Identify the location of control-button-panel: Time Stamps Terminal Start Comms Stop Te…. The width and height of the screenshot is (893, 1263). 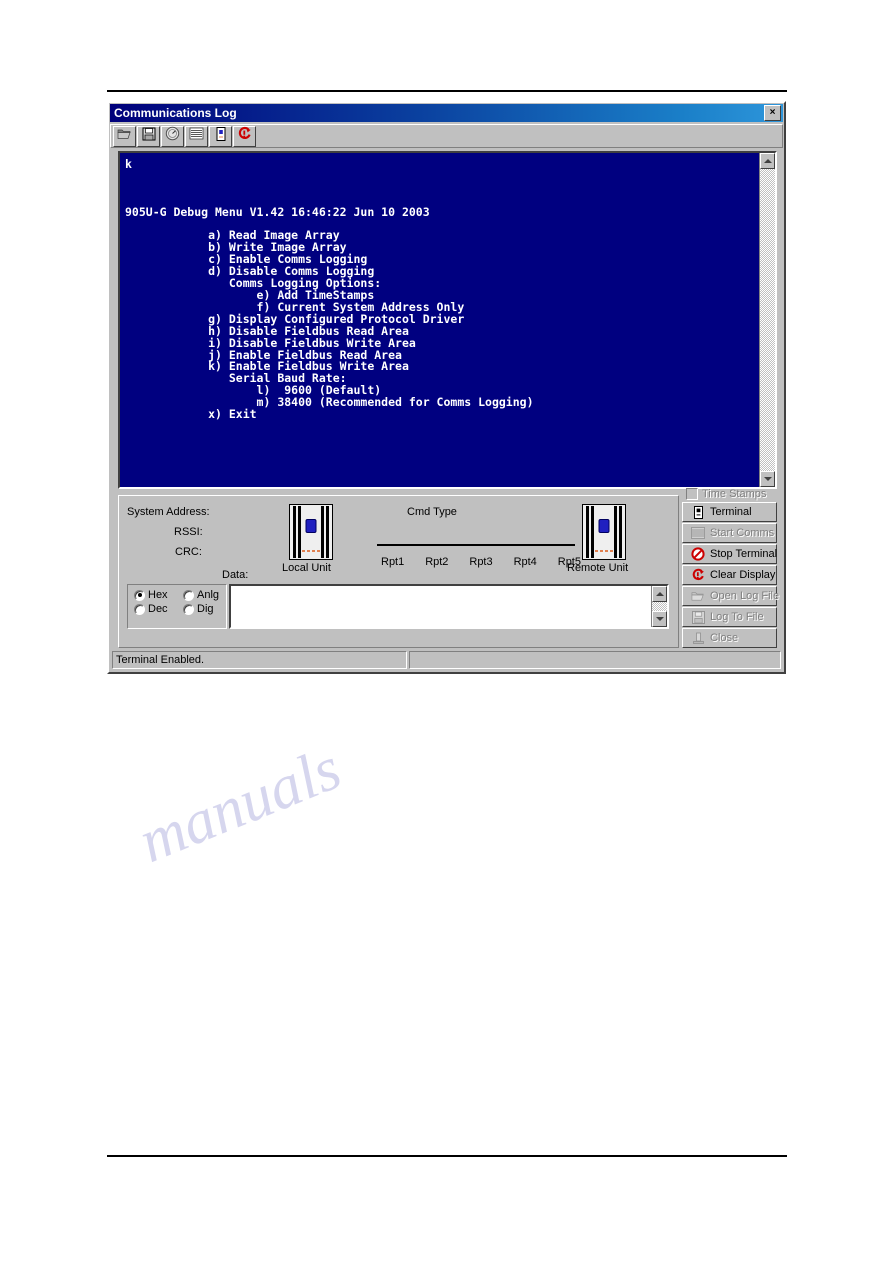
(731, 567).